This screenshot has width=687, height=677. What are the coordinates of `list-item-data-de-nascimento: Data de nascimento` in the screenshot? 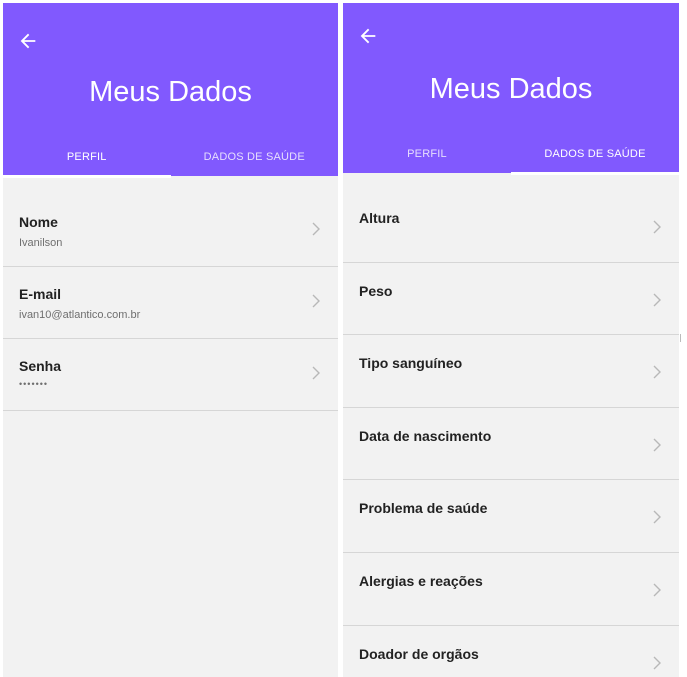 It's located at (511, 444).